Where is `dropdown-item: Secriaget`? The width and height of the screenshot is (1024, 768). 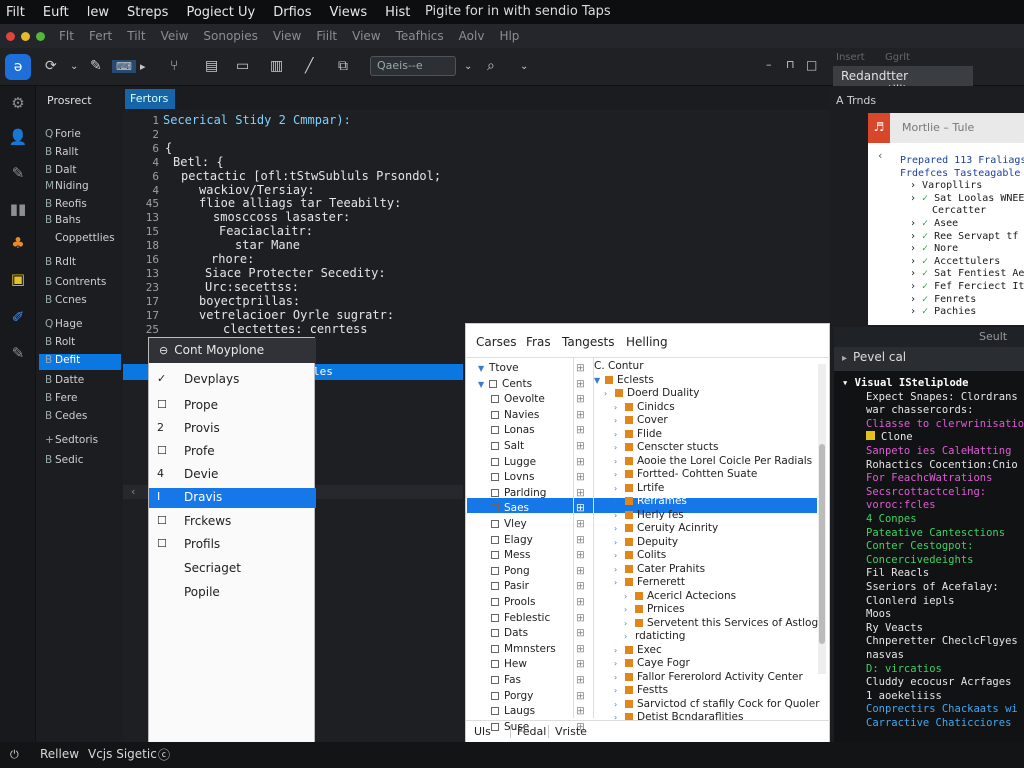
dropdown-item: Secriaget is located at coordinates (232, 569).